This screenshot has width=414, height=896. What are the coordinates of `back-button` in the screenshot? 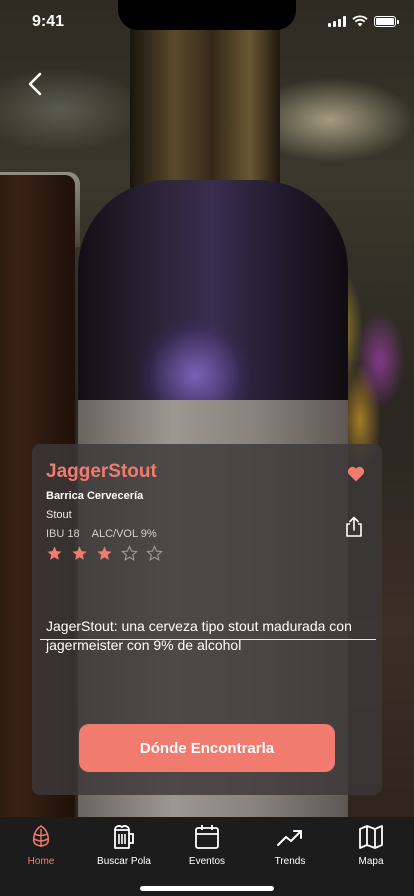 It's located at (36, 84).